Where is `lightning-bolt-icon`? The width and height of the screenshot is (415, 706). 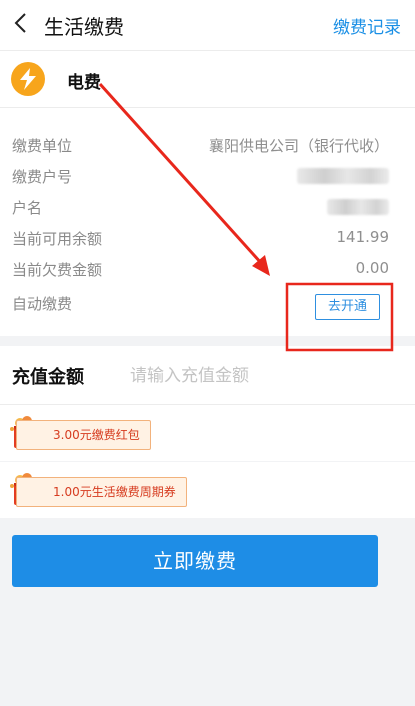
lightning-bolt-icon is located at coordinates (28, 79).